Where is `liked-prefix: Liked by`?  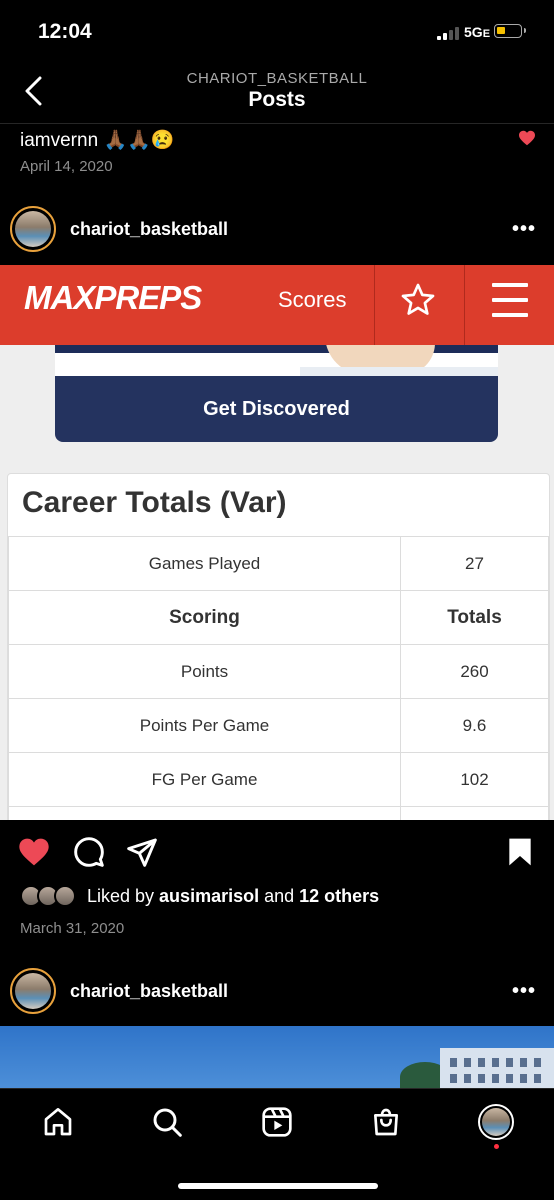 liked-prefix: Liked by is located at coordinates (123, 896).